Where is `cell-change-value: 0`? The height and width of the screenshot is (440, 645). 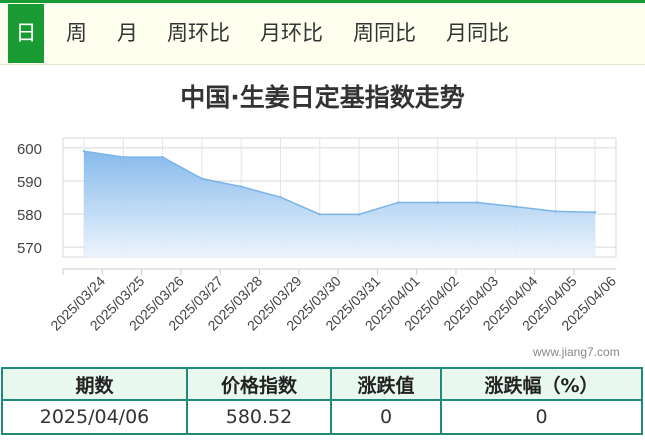
cell-change-value: 0 is located at coordinates (386, 417).